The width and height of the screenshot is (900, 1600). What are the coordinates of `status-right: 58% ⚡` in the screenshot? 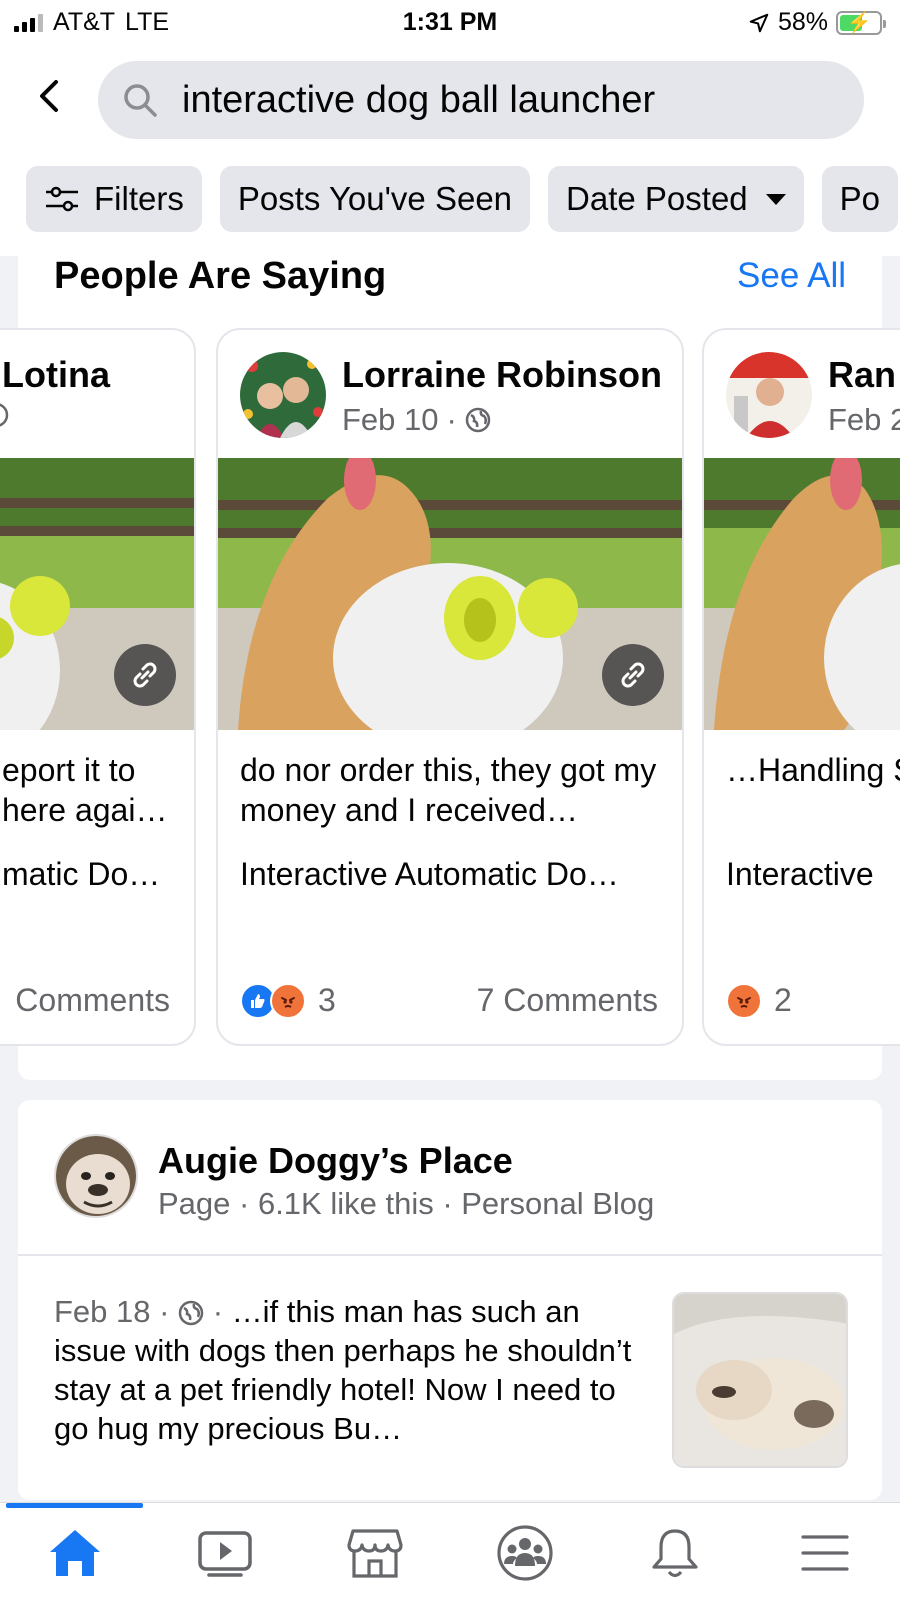 It's located at (817, 22).